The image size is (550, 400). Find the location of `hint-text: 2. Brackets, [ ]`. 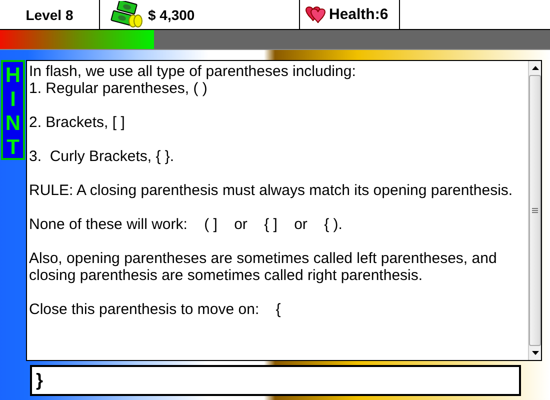

hint-text: 2. Brackets, [ ] is located at coordinates (77, 122).